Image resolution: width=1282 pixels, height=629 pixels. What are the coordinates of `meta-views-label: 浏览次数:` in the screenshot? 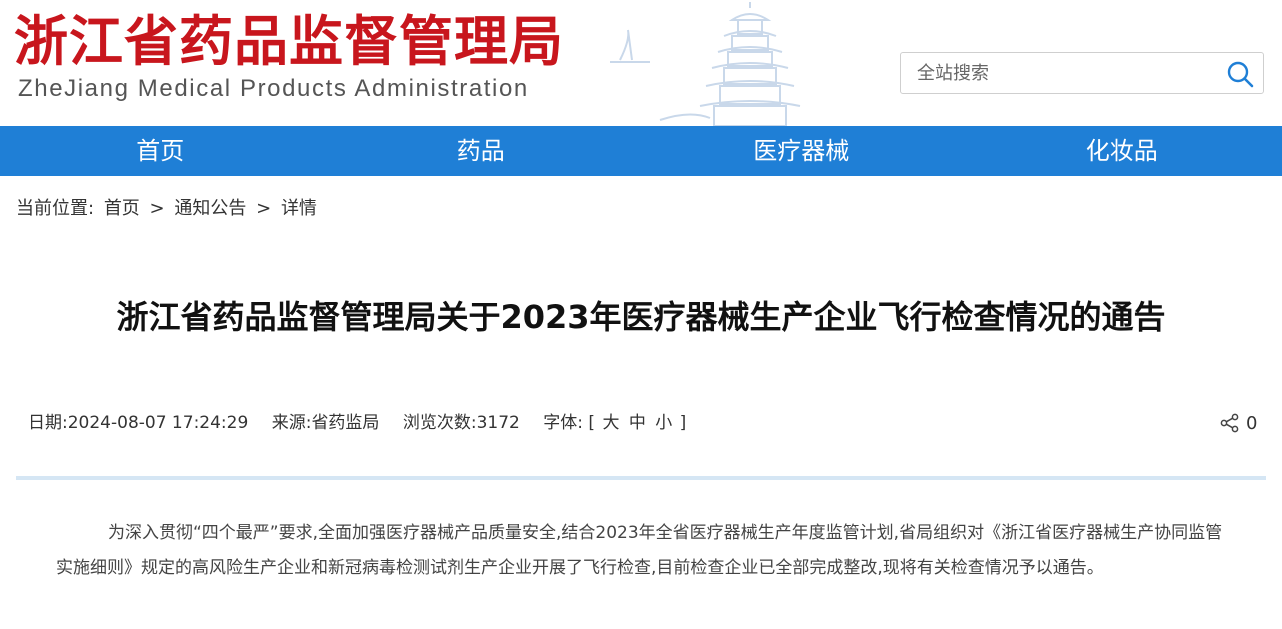 It's located at (439, 423).